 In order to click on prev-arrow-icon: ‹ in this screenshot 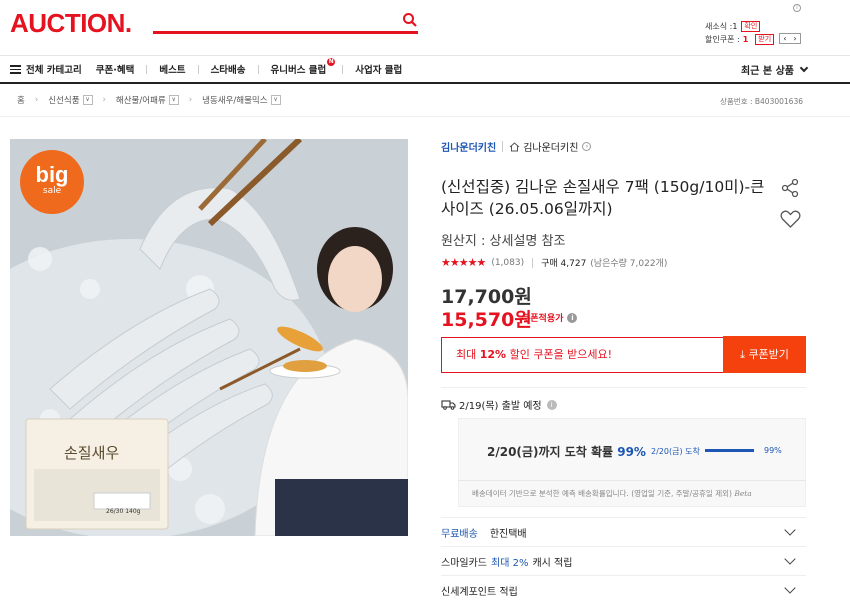, I will do `click(784, 38)`.